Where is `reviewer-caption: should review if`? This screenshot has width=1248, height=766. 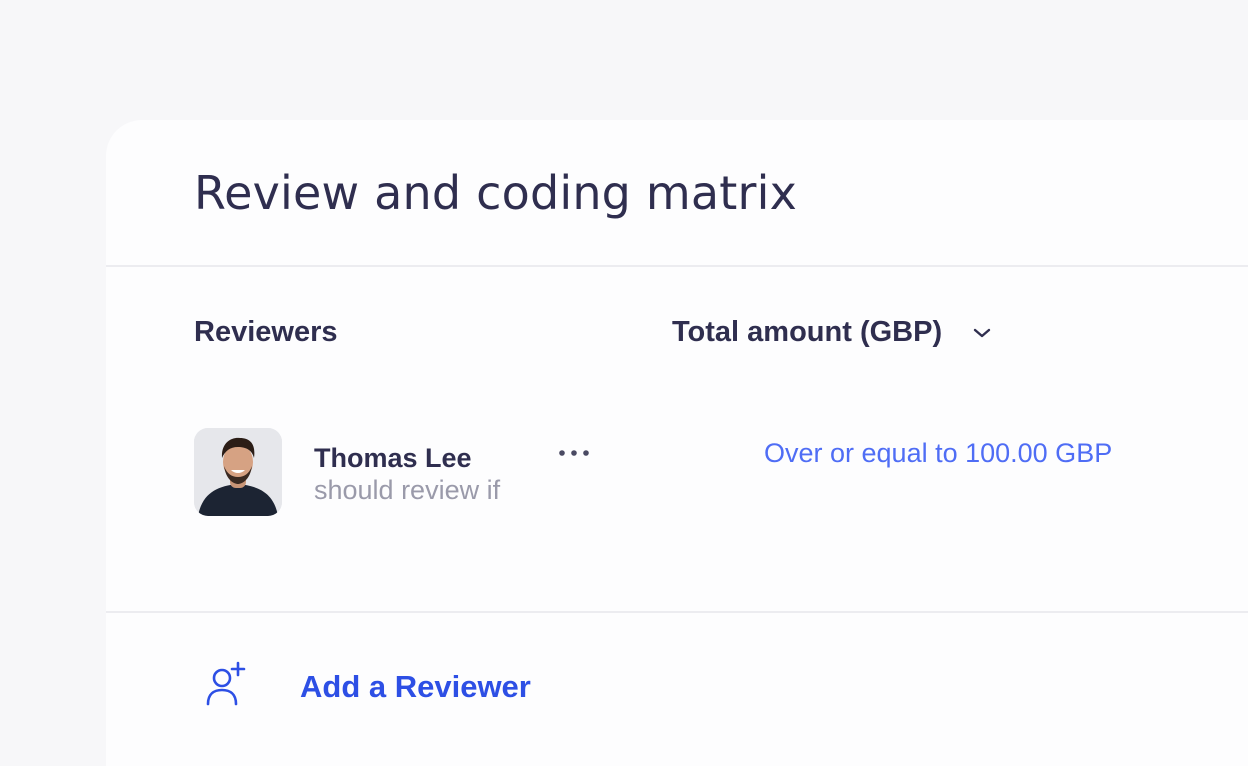
reviewer-caption: should review if is located at coordinates (407, 490).